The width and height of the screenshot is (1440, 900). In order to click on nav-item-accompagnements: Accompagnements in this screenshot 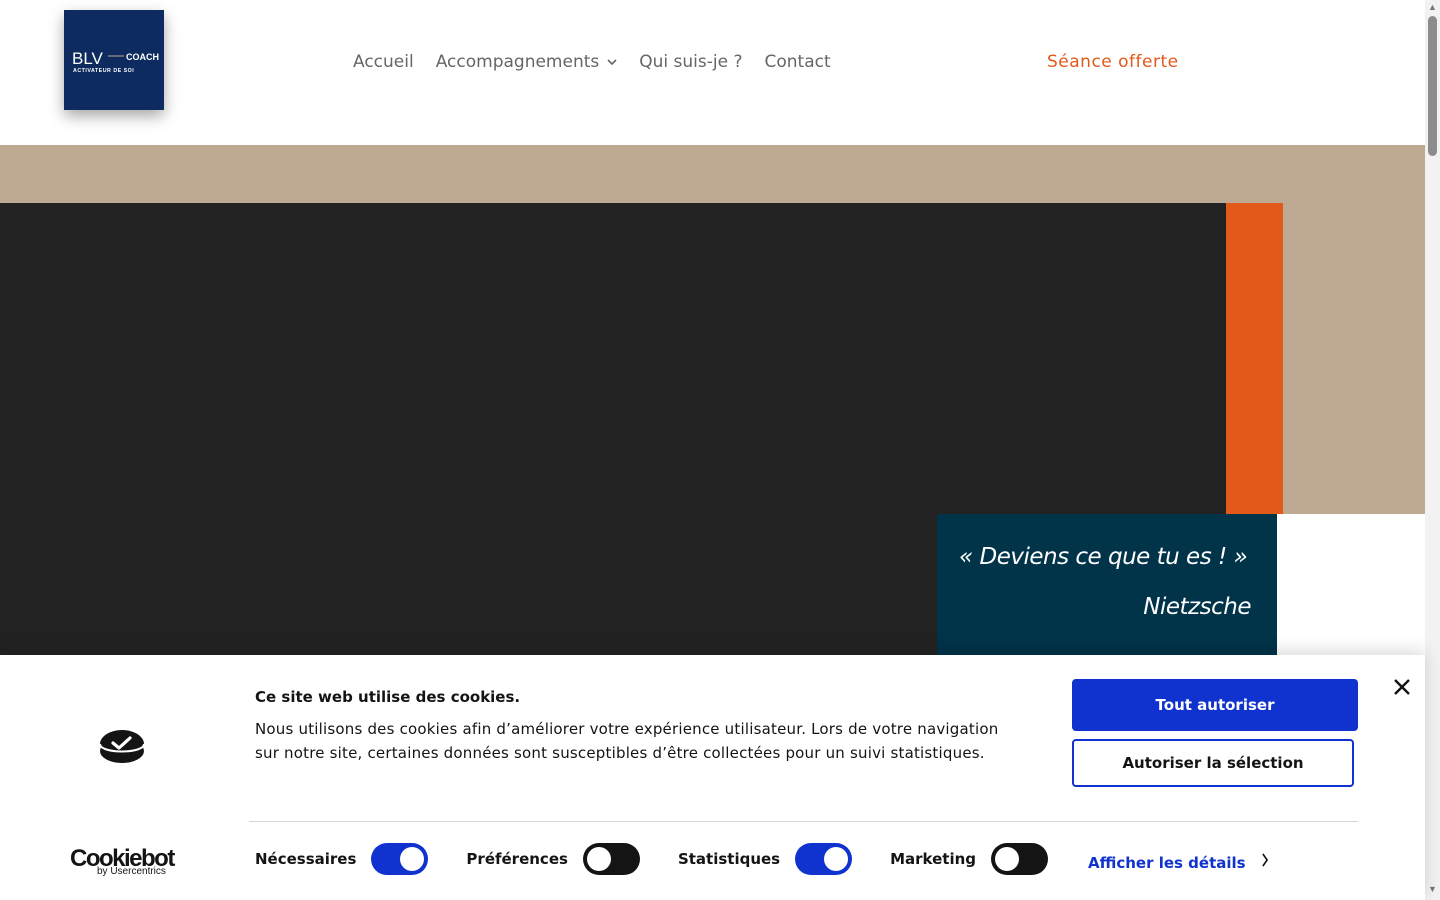, I will do `click(527, 62)`.